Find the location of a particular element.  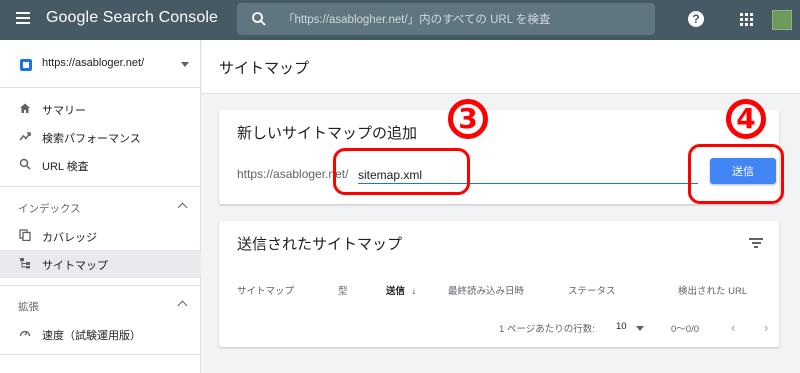

rows-per-page-select: 10 is located at coordinates (621, 326).